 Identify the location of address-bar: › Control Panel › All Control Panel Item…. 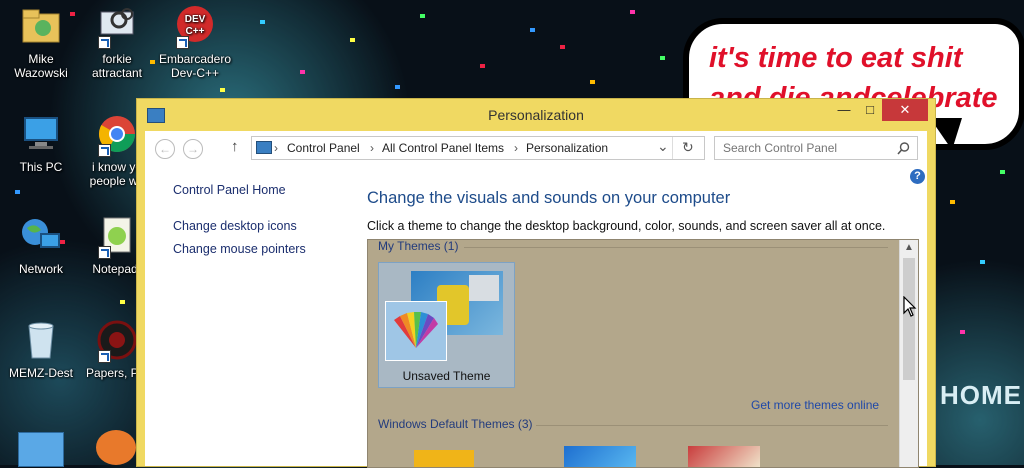
(478, 148).